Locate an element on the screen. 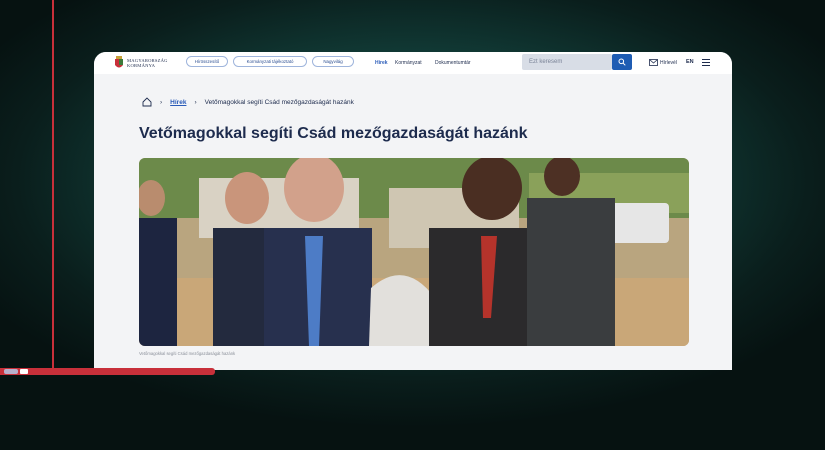  government-logo: MAGYARORSZÁG KORMÁNYA is located at coordinates (141, 63).